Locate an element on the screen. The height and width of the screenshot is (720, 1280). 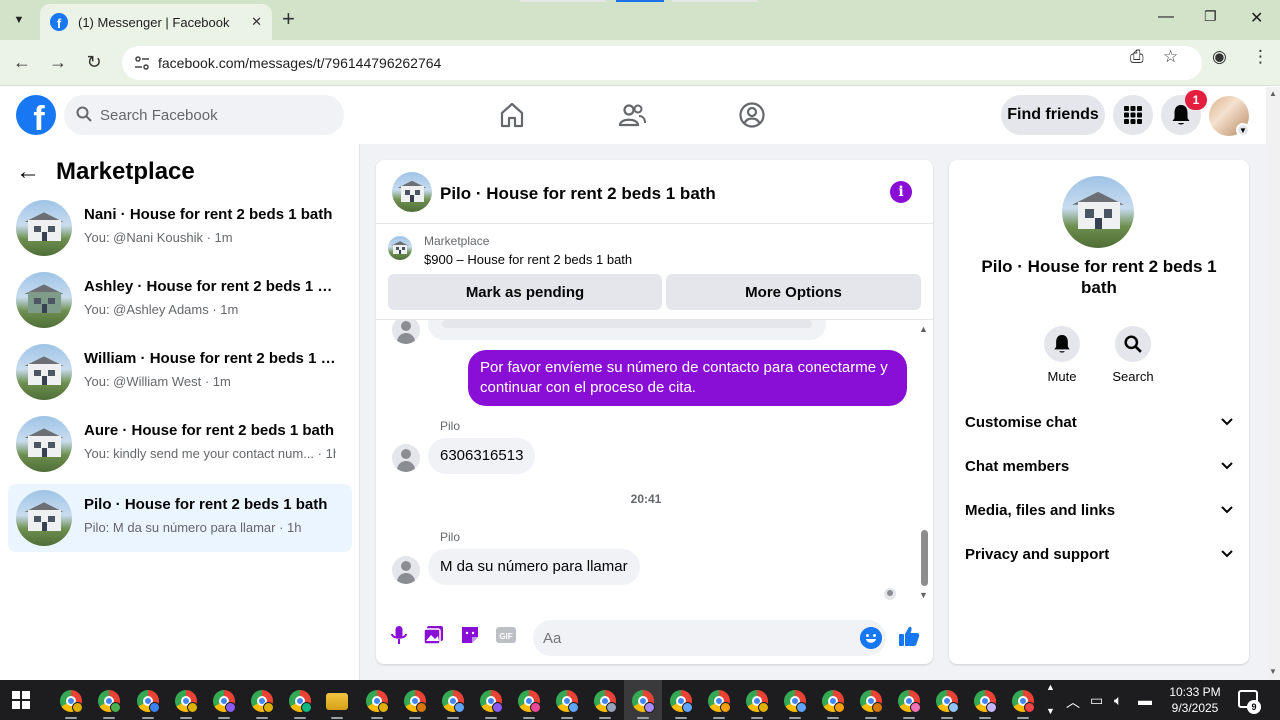
file-explorer-icon is located at coordinates (337, 701).